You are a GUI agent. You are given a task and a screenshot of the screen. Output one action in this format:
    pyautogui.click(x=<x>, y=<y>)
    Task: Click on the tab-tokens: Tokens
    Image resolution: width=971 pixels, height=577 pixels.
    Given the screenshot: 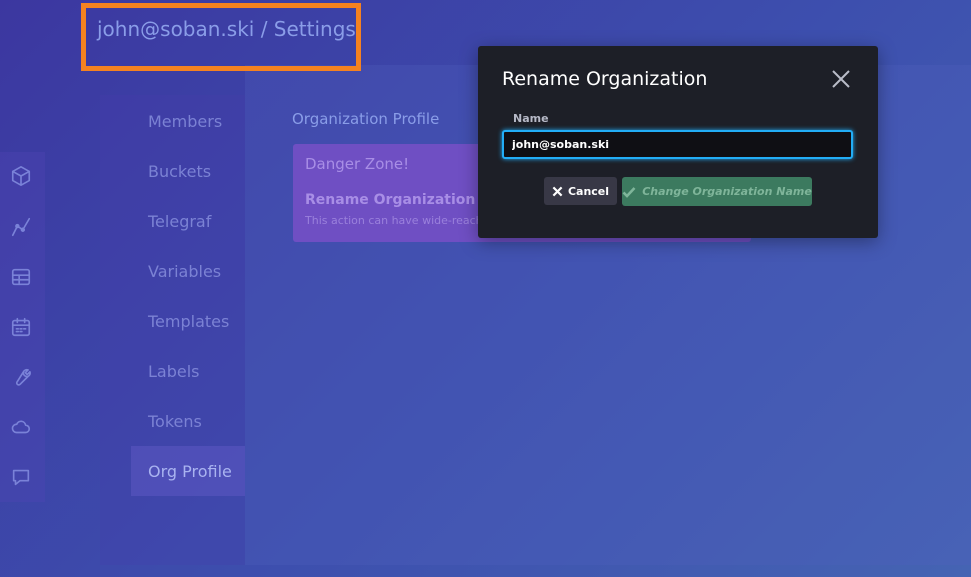 What is the action you would take?
    pyautogui.click(x=188, y=421)
    